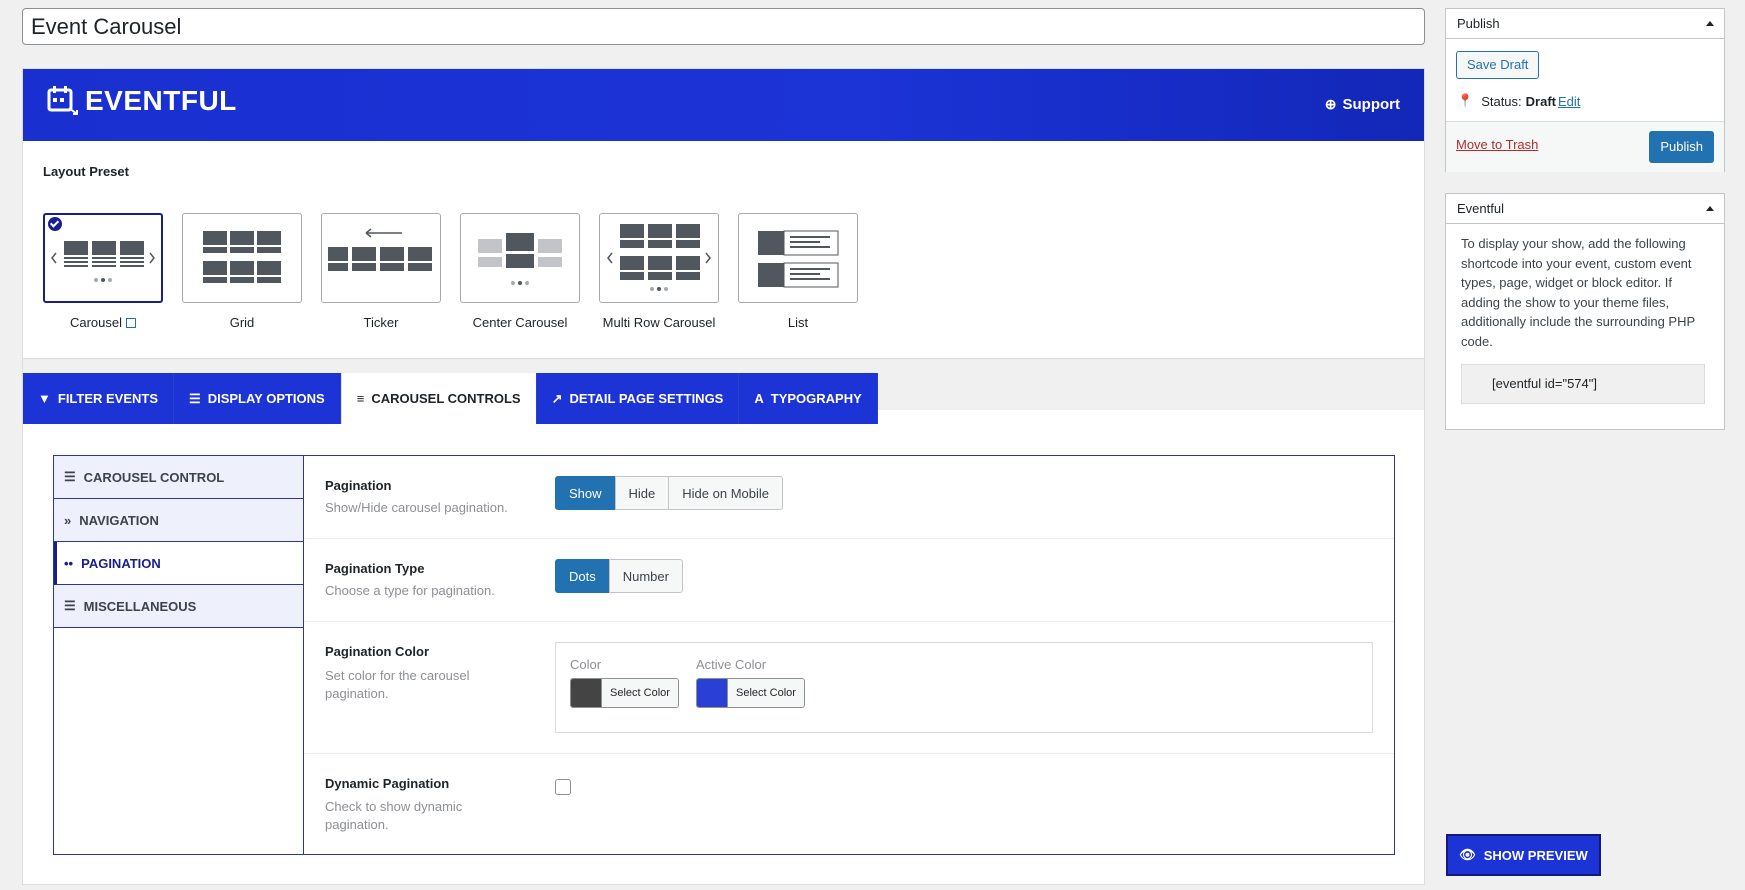  Describe the element at coordinates (387, 783) in the screenshot. I see `dynamic-pagination-label: Dynamic Pagination` at that location.